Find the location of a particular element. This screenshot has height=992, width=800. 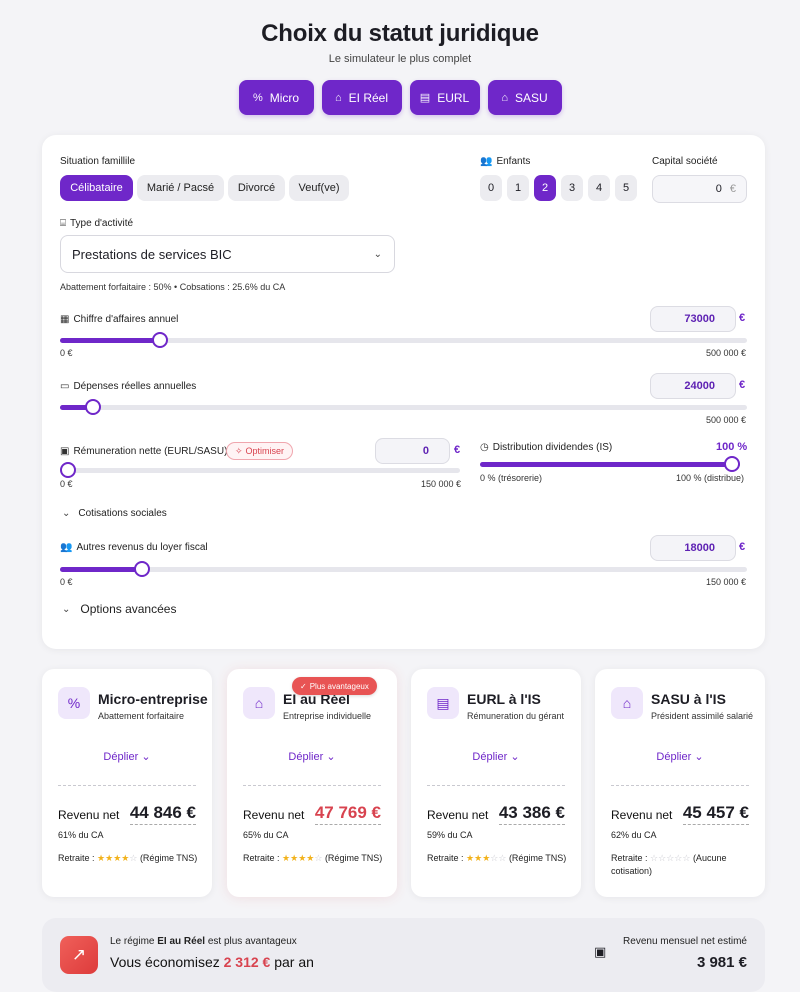

situation-veuf: Veuf(ve) is located at coordinates (319, 188).